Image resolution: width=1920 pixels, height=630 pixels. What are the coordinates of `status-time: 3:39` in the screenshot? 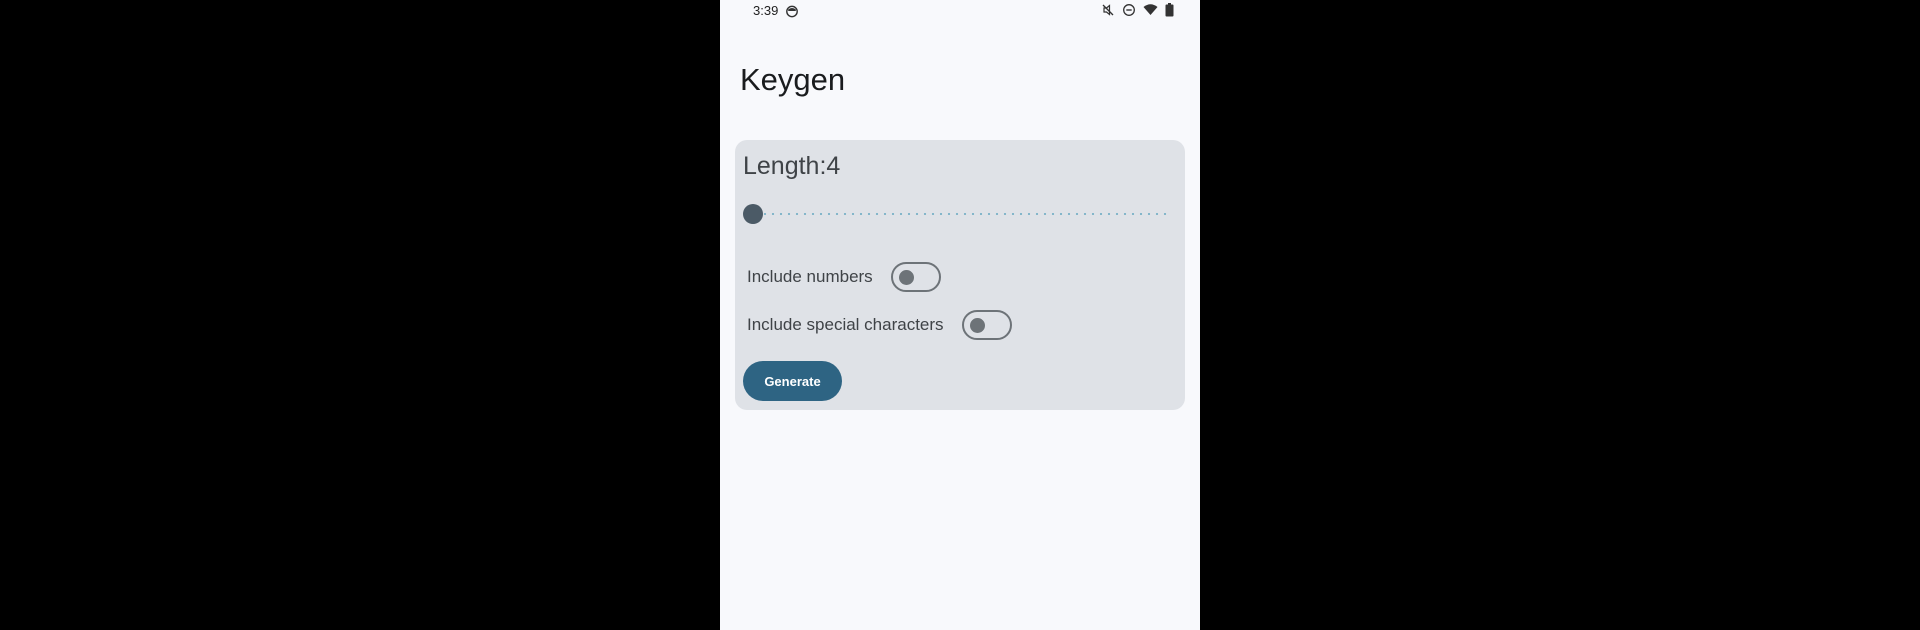 It's located at (766, 10).